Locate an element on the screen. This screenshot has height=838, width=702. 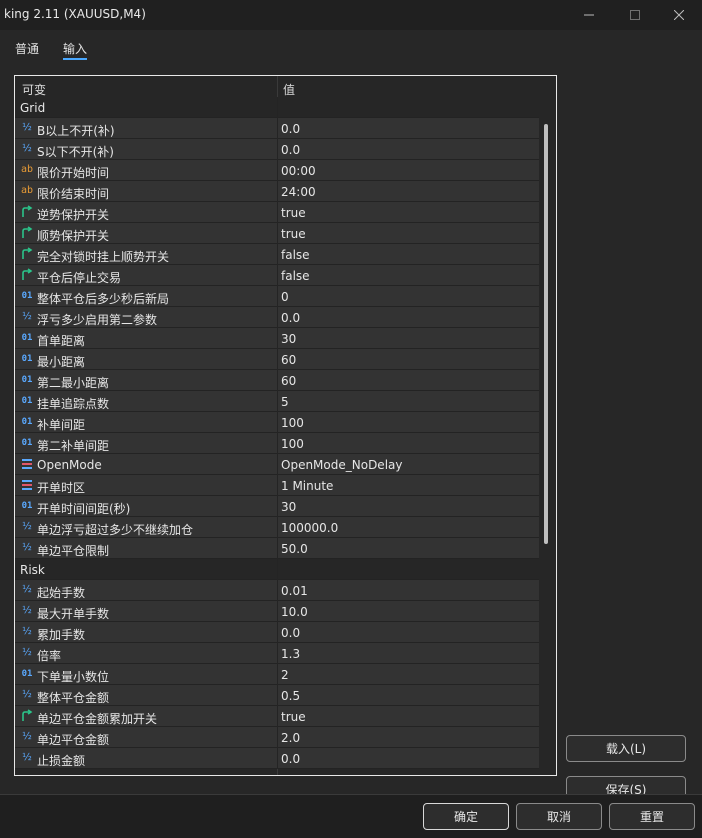
column-header-variable: 可变 is located at coordinates (34, 89).